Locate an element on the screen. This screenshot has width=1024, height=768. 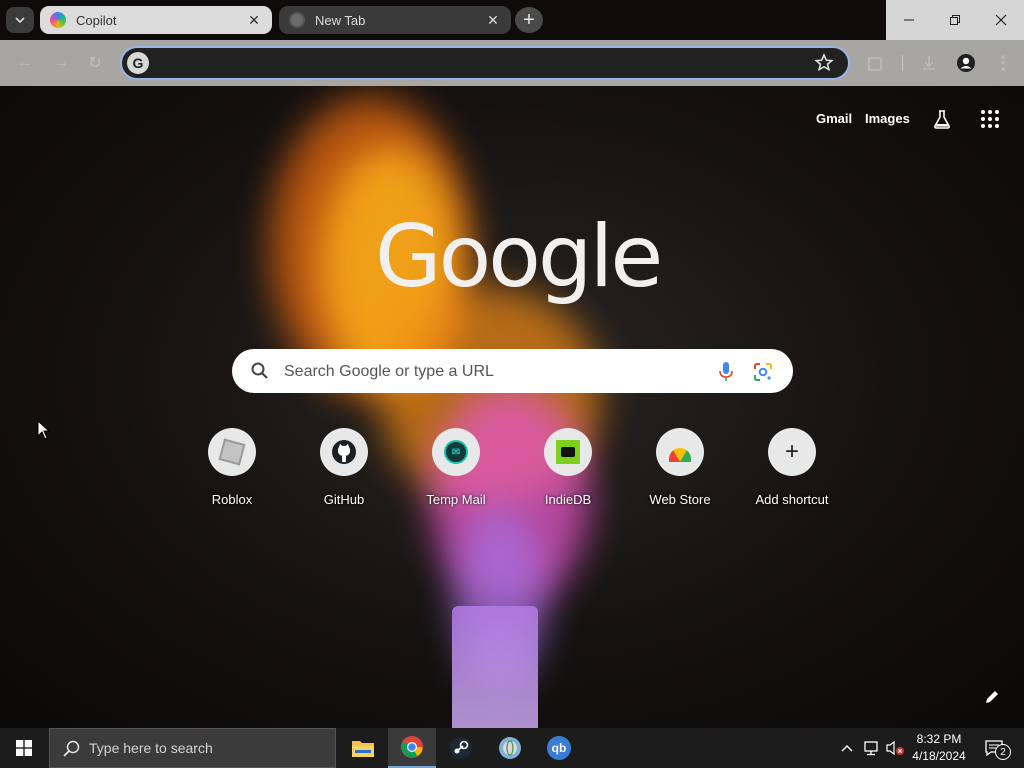
close-window-button is located at coordinates (1001, 20).